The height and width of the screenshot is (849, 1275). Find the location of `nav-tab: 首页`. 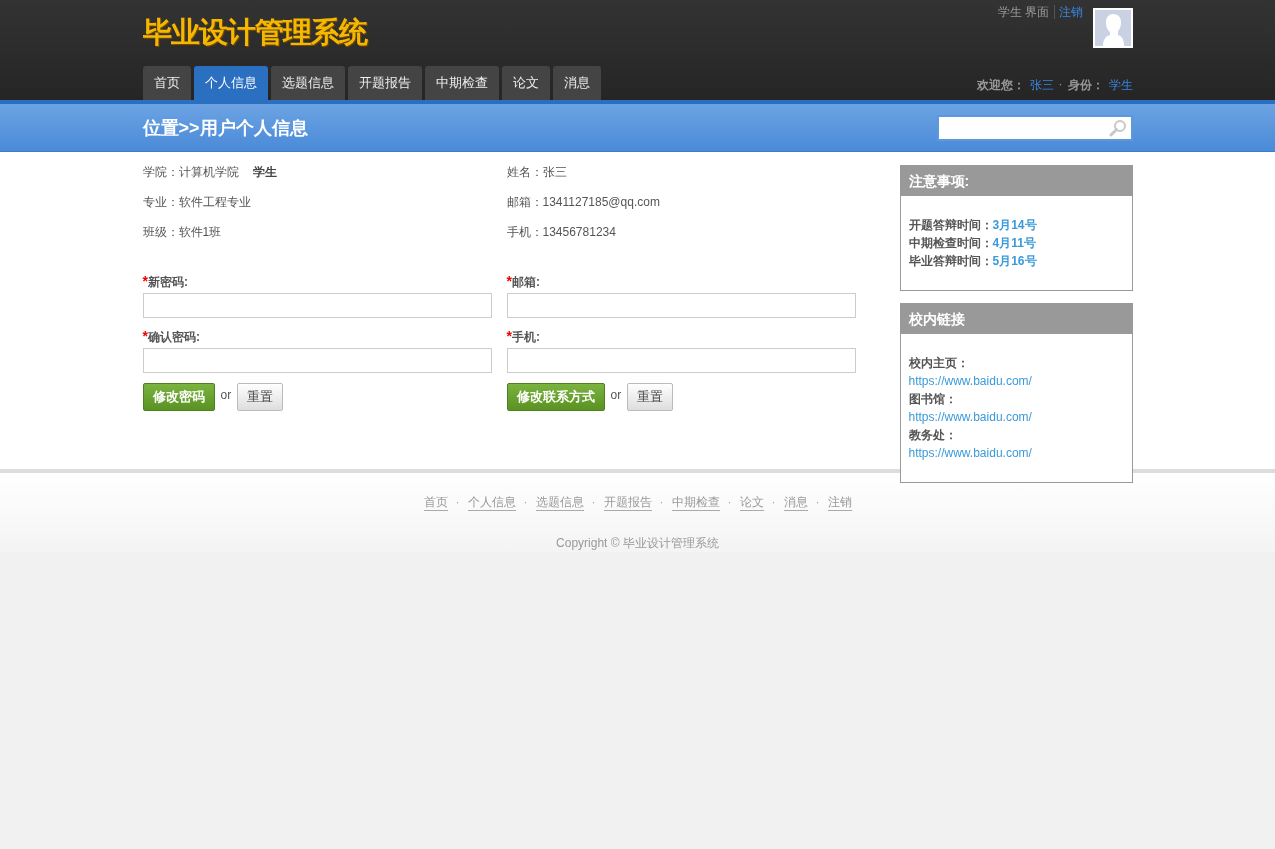

nav-tab: 首页 is located at coordinates (166, 83).